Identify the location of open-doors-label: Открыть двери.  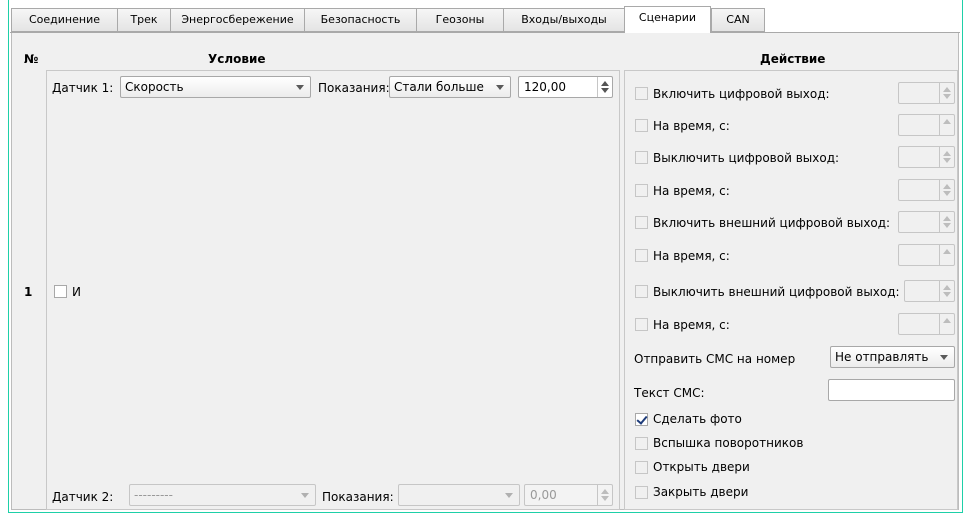
(701, 467).